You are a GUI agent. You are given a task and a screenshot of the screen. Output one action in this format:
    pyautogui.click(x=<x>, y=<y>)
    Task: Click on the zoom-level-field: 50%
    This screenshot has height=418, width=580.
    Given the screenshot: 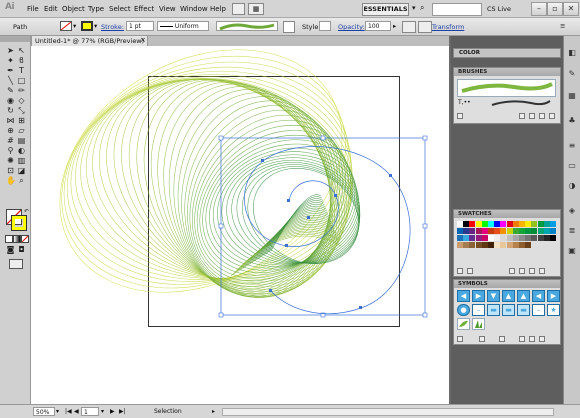 What is the action you would take?
    pyautogui.click(x=44, y=411)
    